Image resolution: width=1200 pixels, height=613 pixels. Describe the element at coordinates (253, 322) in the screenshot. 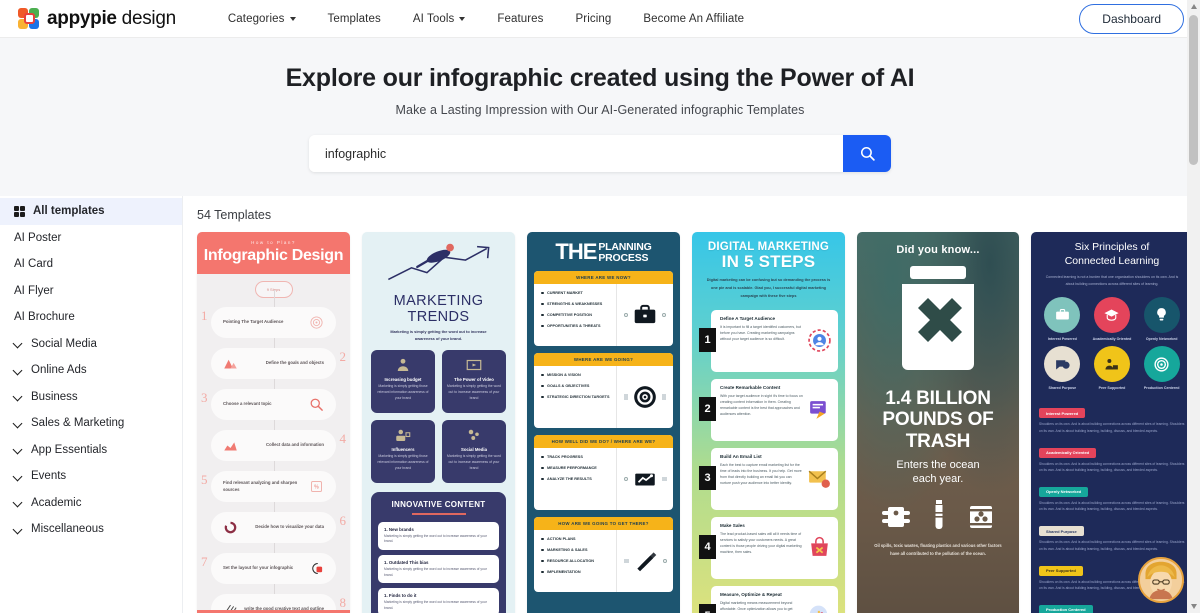

I see `card1-step-text: Pointing The Target Audience` at that location.